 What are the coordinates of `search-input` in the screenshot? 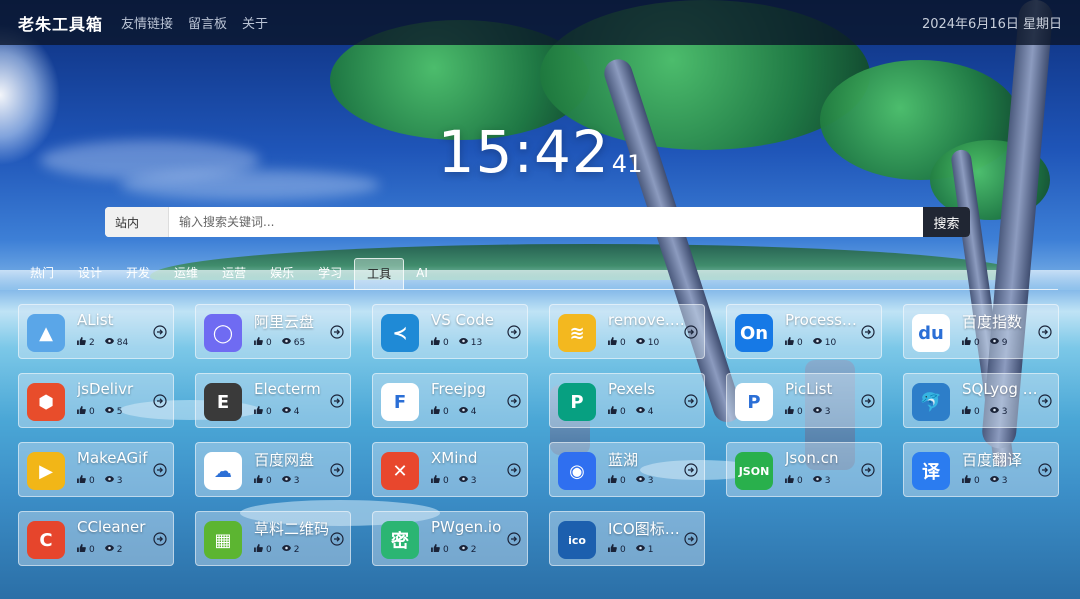 It's located at (546, 222).